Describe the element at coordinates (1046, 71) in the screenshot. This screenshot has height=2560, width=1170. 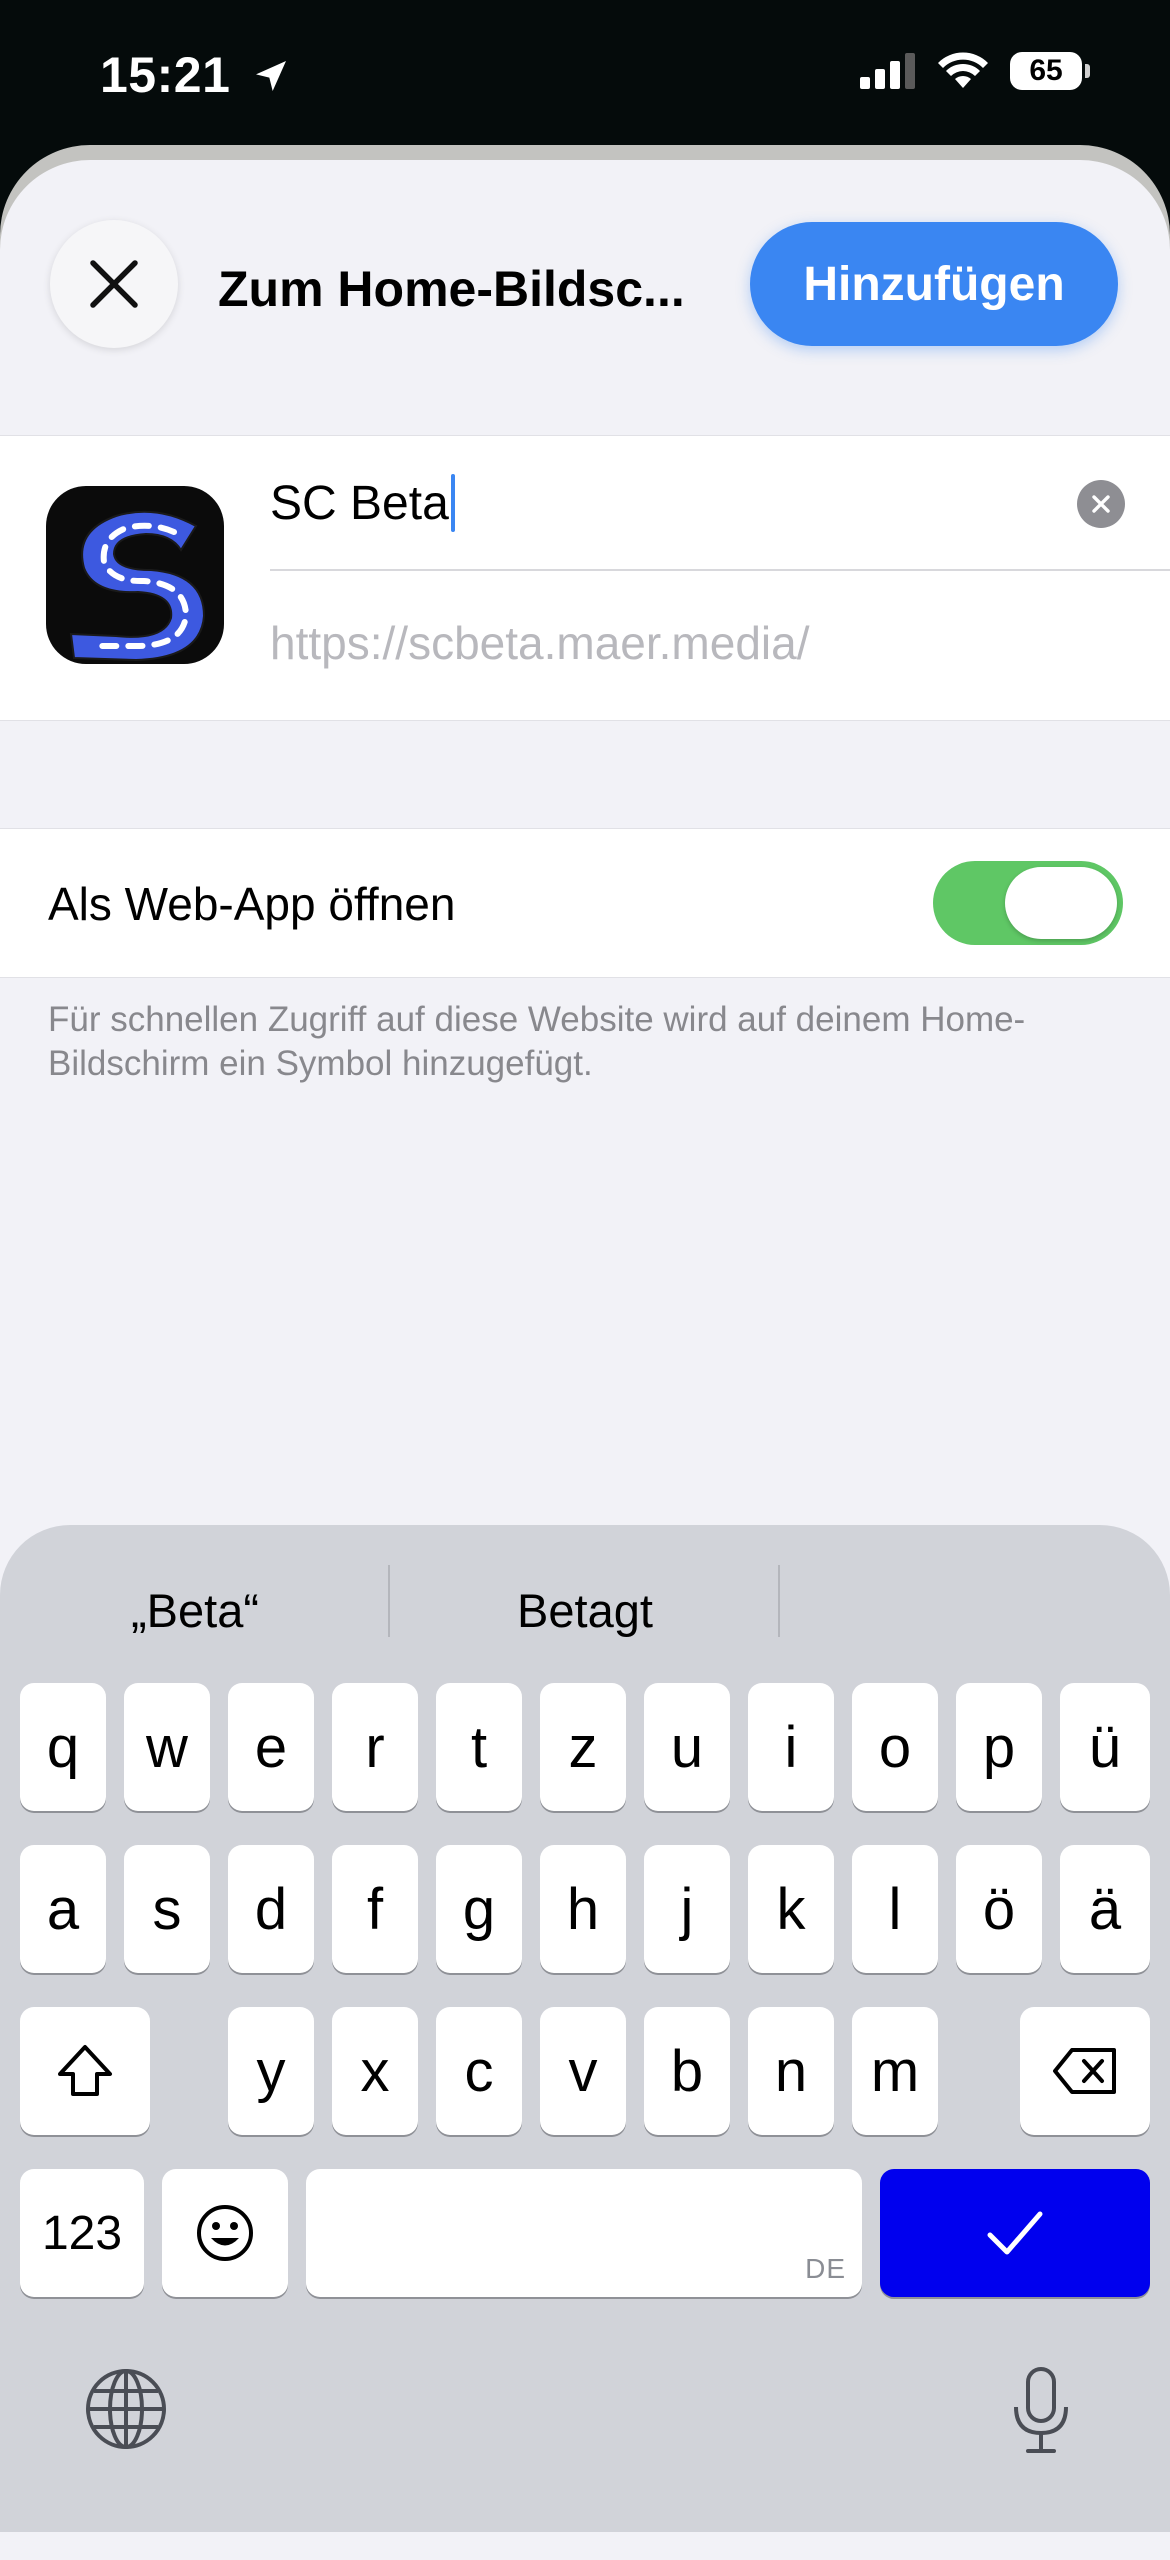
I see `battery-indicator: 65` at that location.